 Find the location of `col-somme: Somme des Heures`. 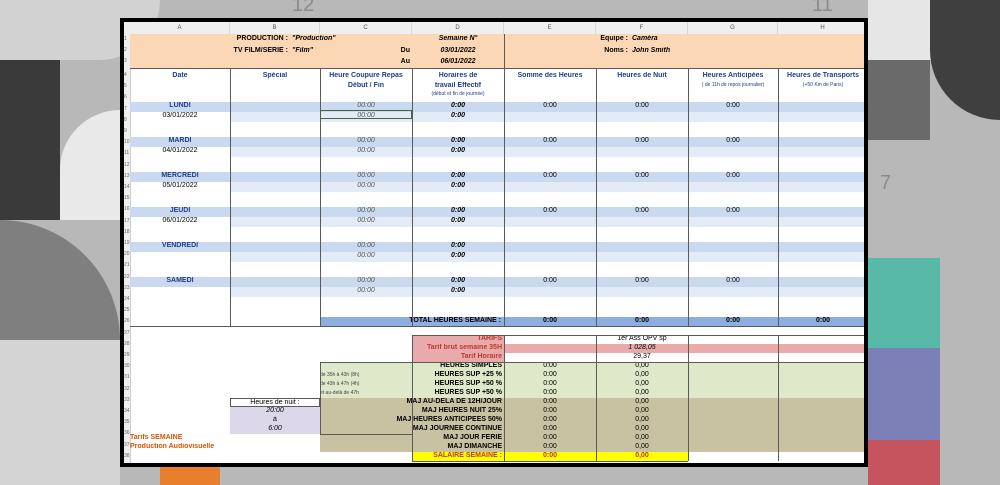

col-somme: Somme des Heures is located at coordinates (550, 75).